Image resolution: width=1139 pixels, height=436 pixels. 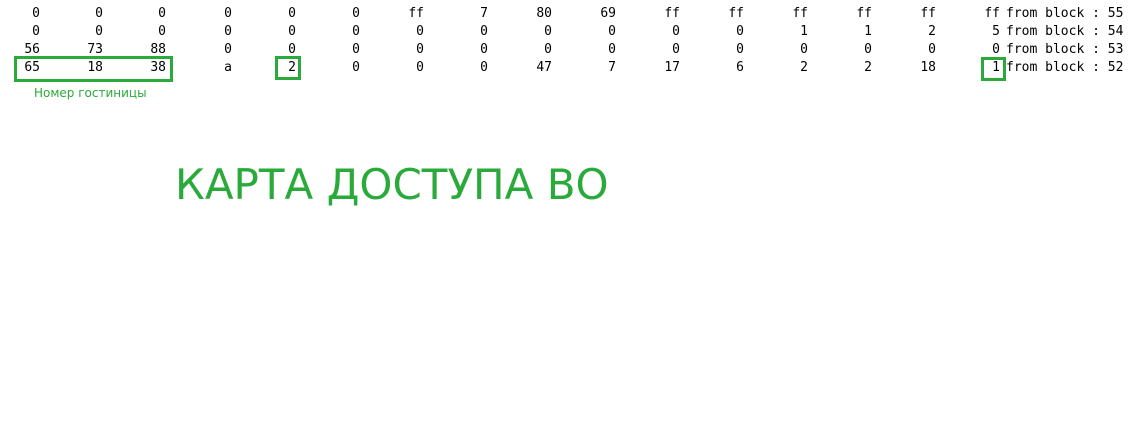 I want to click on hotel-number-label: Номер гостиницы, so click(x=90, y=93).